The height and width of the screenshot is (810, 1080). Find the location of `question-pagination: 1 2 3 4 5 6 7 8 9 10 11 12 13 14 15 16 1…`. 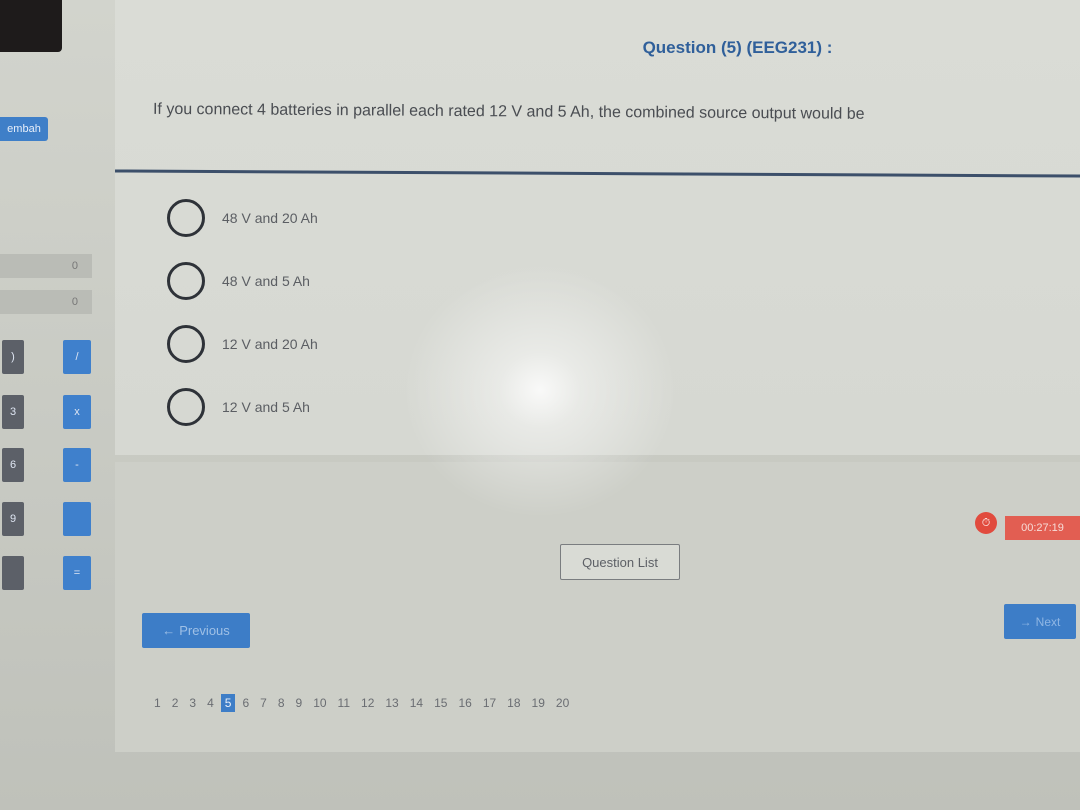

question-pagination: 1 2 3 4 5 6 7 8 9 10 11 12 13 14 15 16 1… is located at coordinates (363, 703).